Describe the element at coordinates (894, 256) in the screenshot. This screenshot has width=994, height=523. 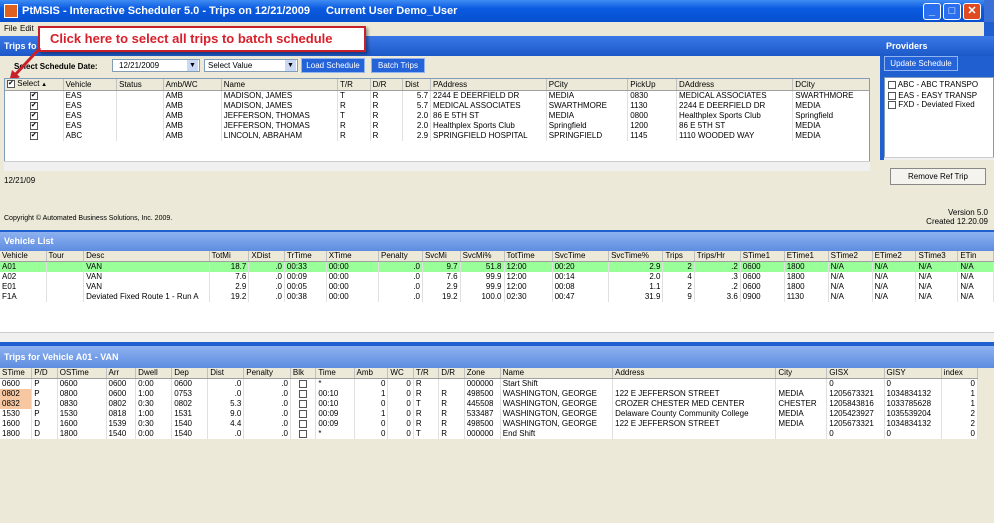
I see `column-header: ETime2` at that location.